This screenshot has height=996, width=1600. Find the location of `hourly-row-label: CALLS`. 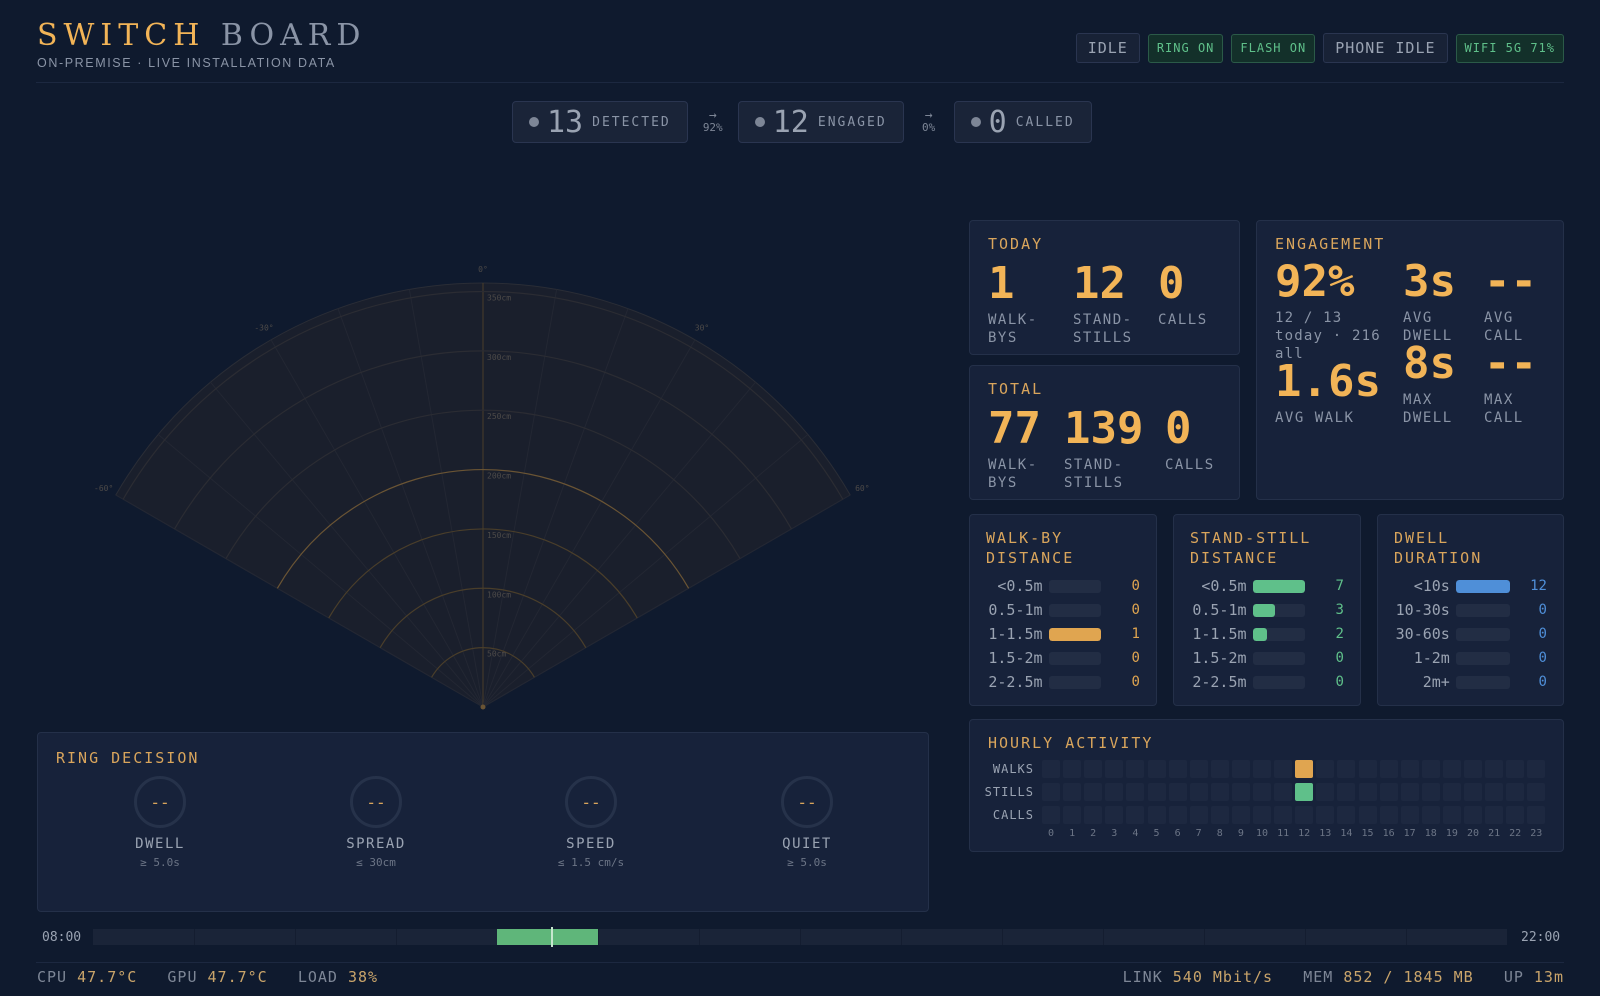

hourly-row-label: CALLS is located at coordinates (1013, 815).